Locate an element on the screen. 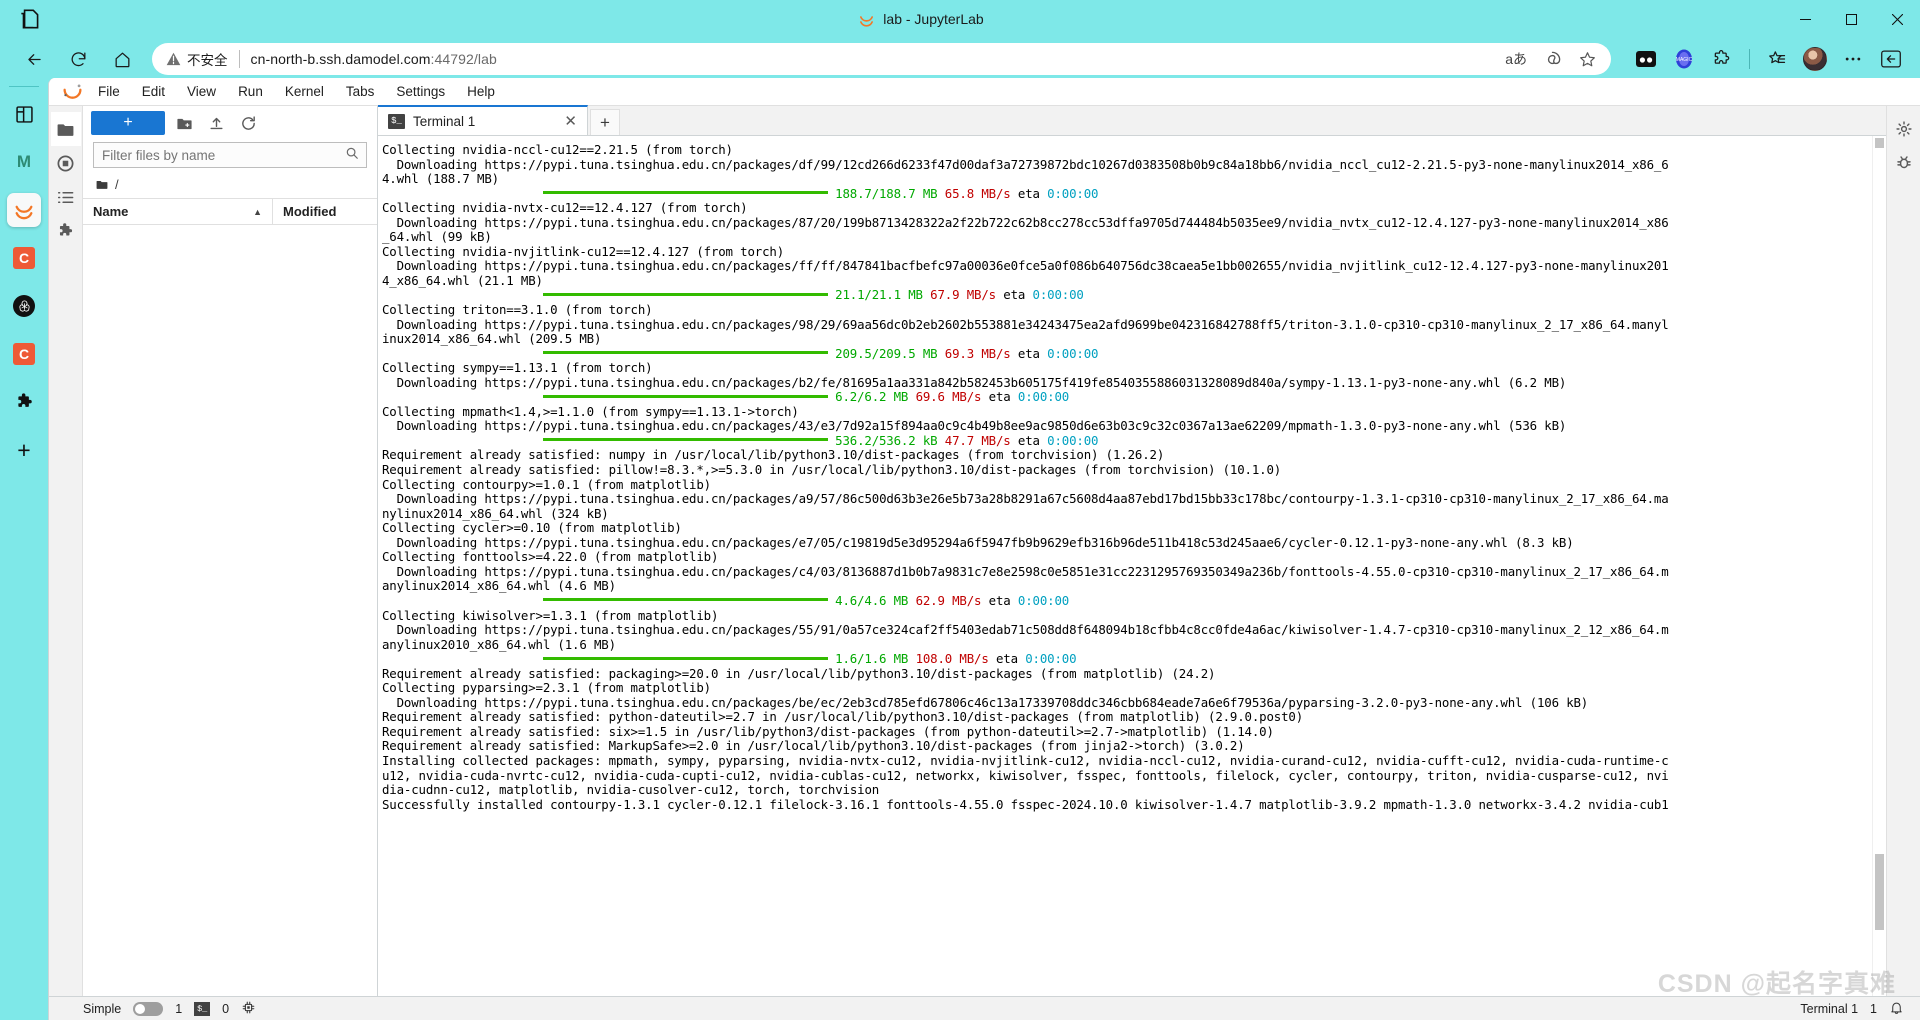 The image size is (1920, 1020). browser-titlebar: lab - JupyterLab is located at coordinates (960, 19).